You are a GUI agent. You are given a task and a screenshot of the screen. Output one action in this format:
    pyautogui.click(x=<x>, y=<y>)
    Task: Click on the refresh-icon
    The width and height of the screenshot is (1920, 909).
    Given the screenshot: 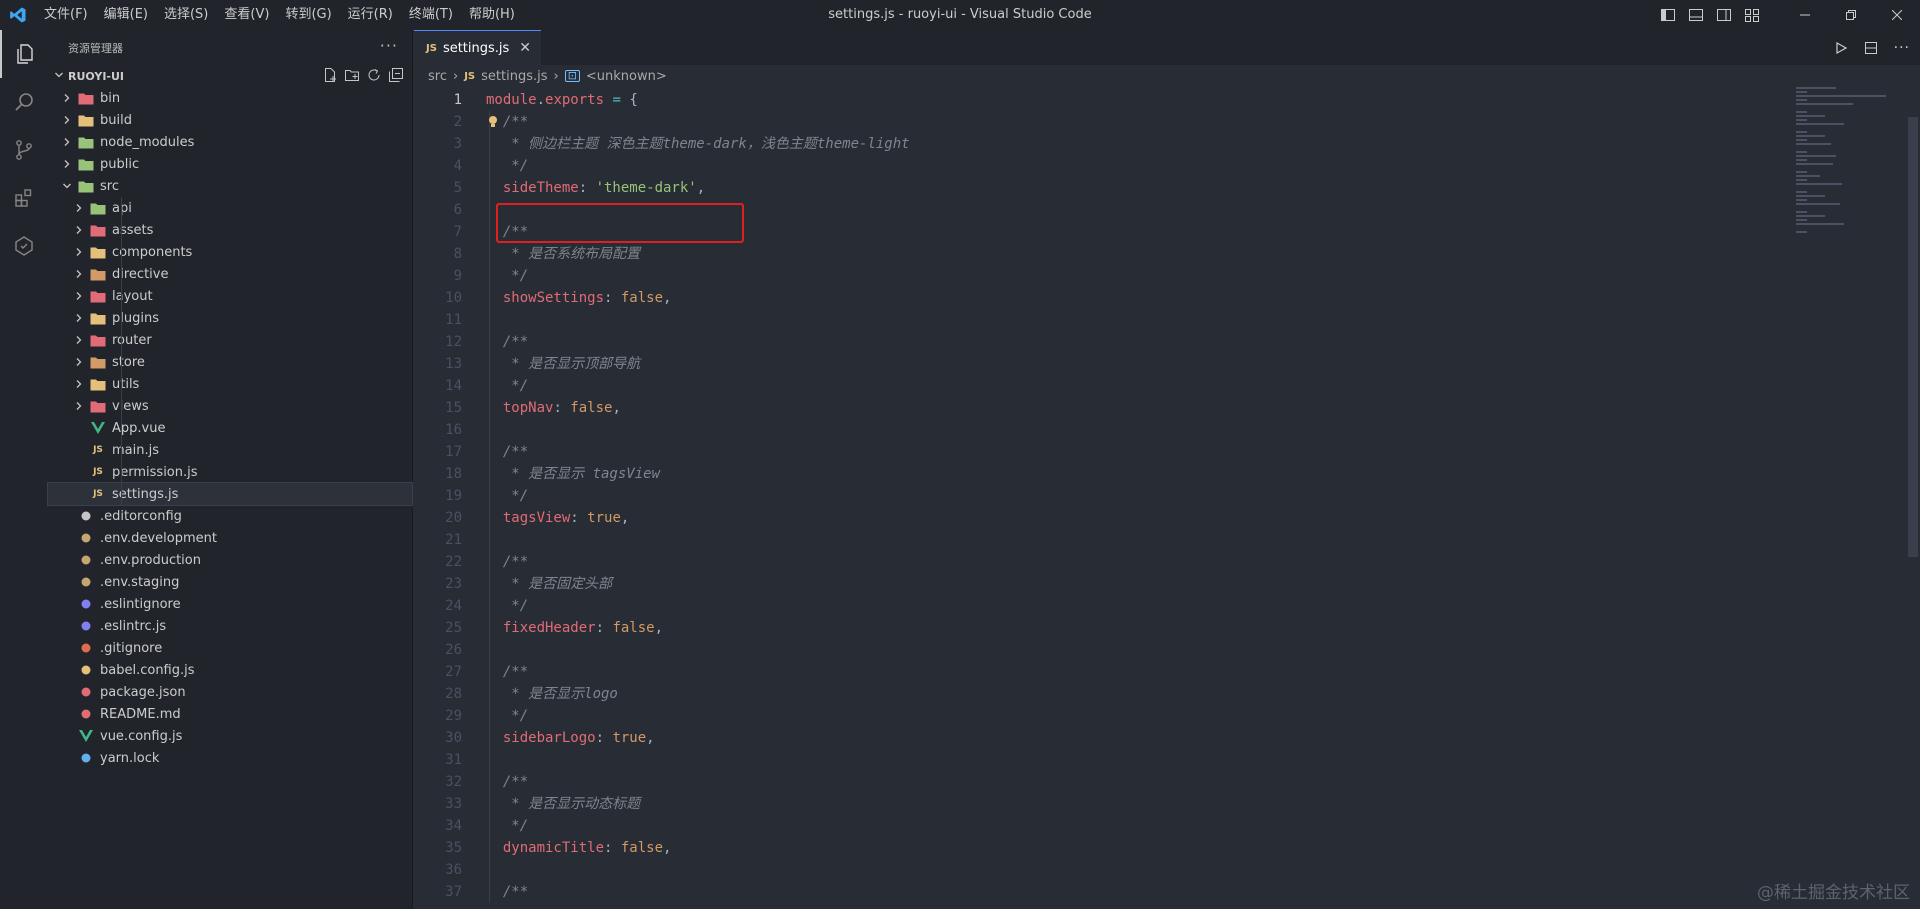 What is the action you would take?
    pyautogui.click(x=374, y=75)
    